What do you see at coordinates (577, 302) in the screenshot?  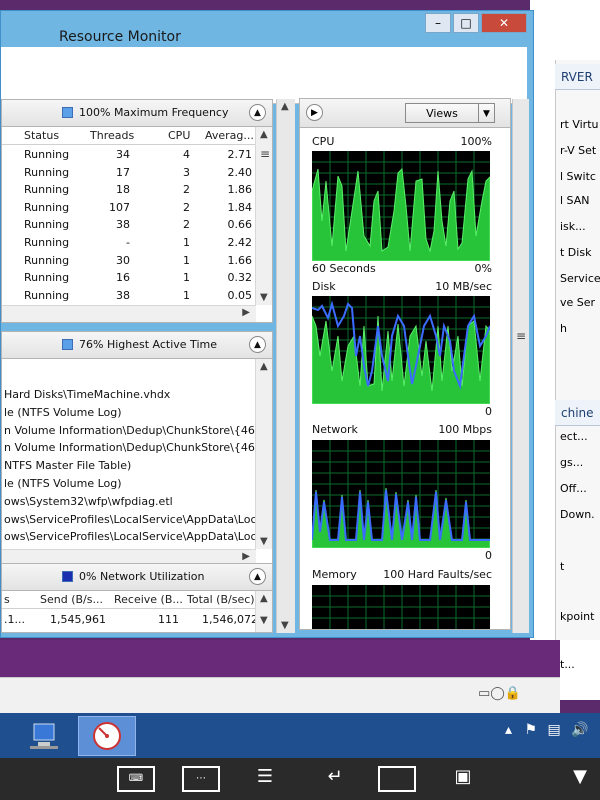 I see `bg-action-item: ve Ser` at bounding box center [577, 302].